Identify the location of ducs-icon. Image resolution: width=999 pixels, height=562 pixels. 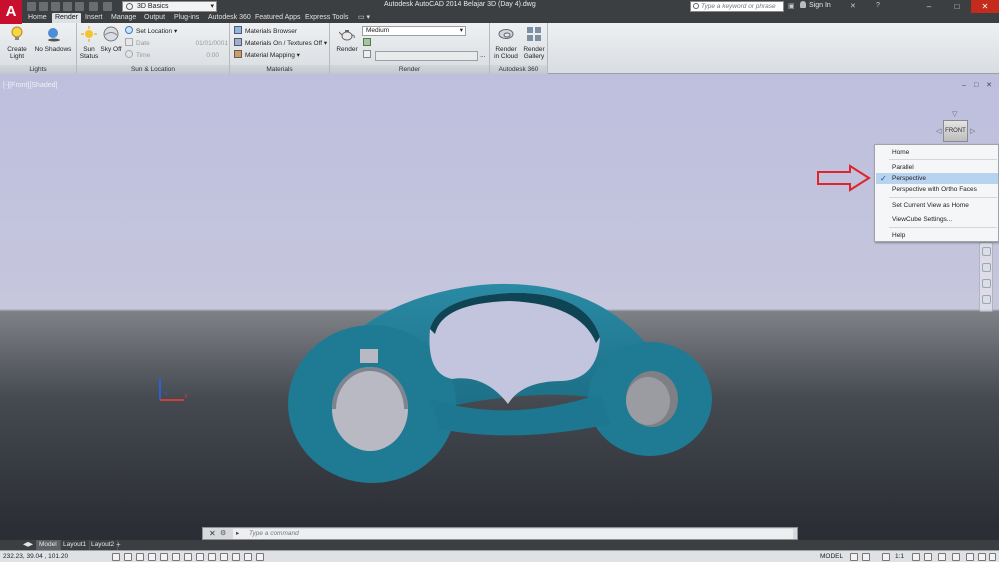
(200, 557).